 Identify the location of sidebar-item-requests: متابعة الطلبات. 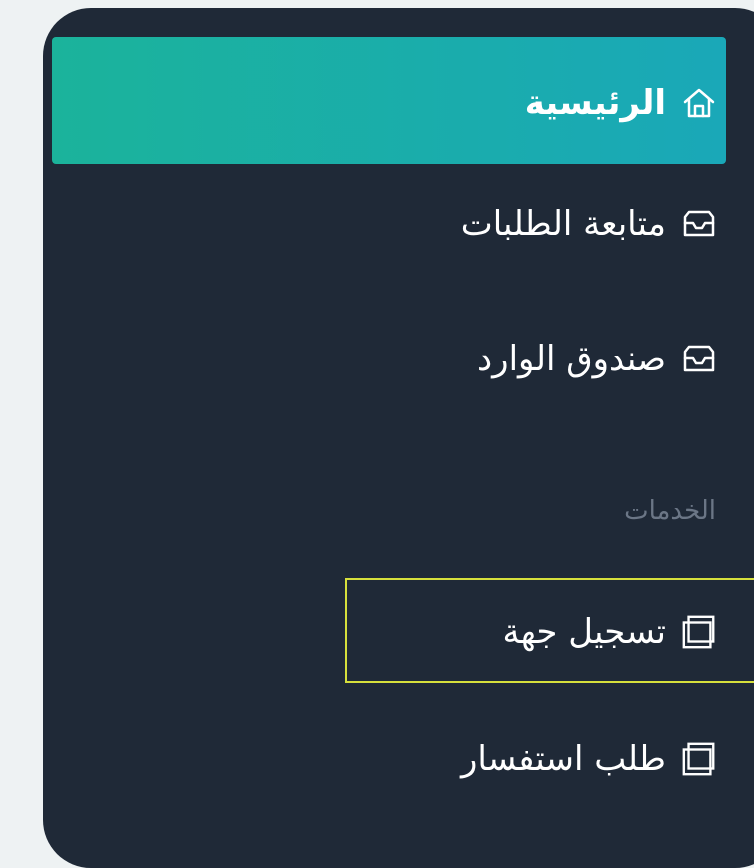
(589, 224).